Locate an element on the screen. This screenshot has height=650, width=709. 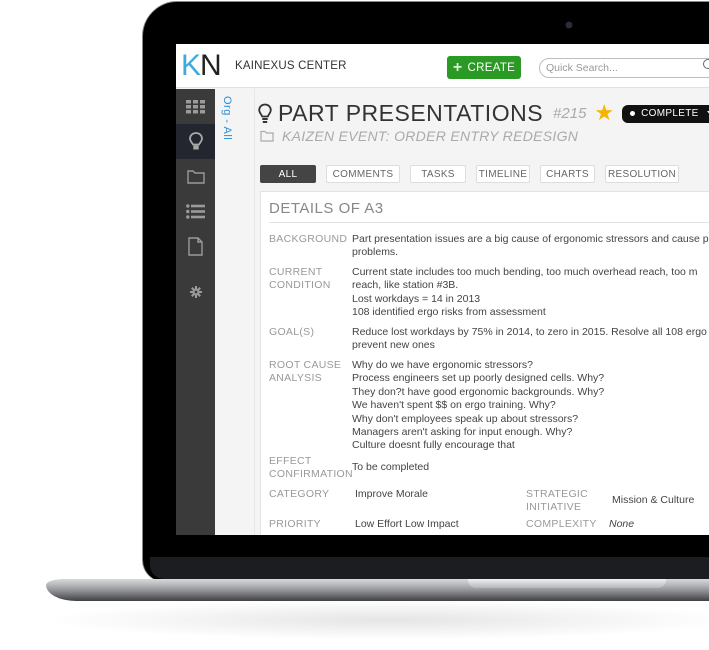
status-label: COMPLETE is located at coordinates (670, 113).